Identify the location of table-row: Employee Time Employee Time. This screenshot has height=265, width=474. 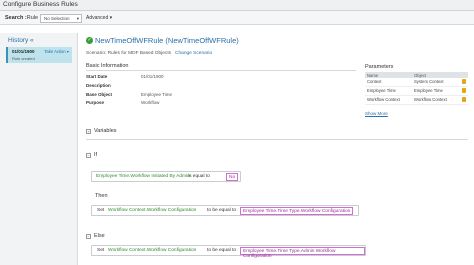
(416, 91).